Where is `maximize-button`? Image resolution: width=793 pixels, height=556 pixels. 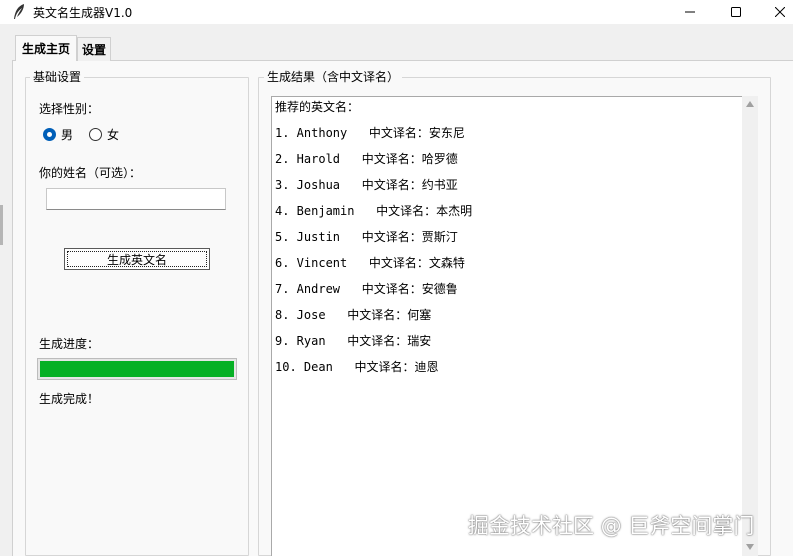
maximize-button is located at coordinates (736, 12).